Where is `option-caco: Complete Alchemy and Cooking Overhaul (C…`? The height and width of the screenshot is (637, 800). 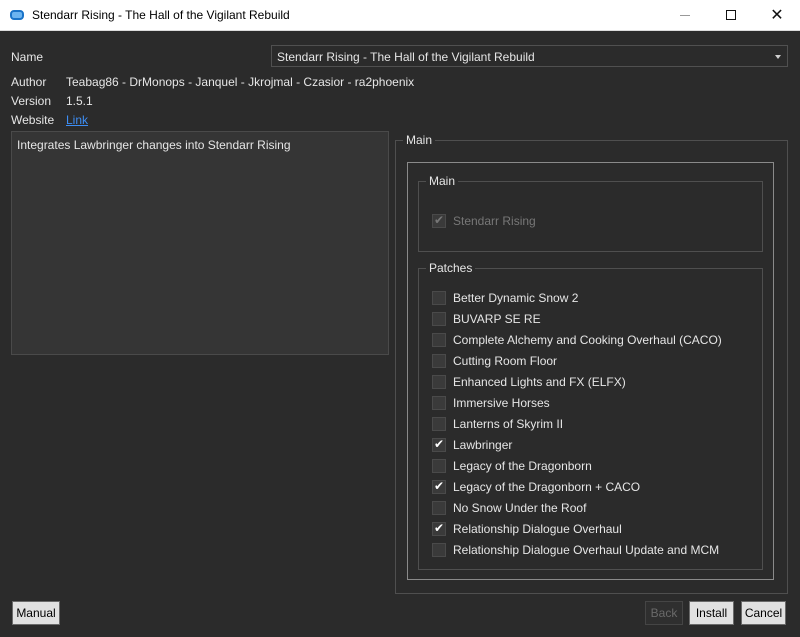 option-caco: Complete Alchemy and Cooking Overhaul (C… is located at coordinates (577, 340).